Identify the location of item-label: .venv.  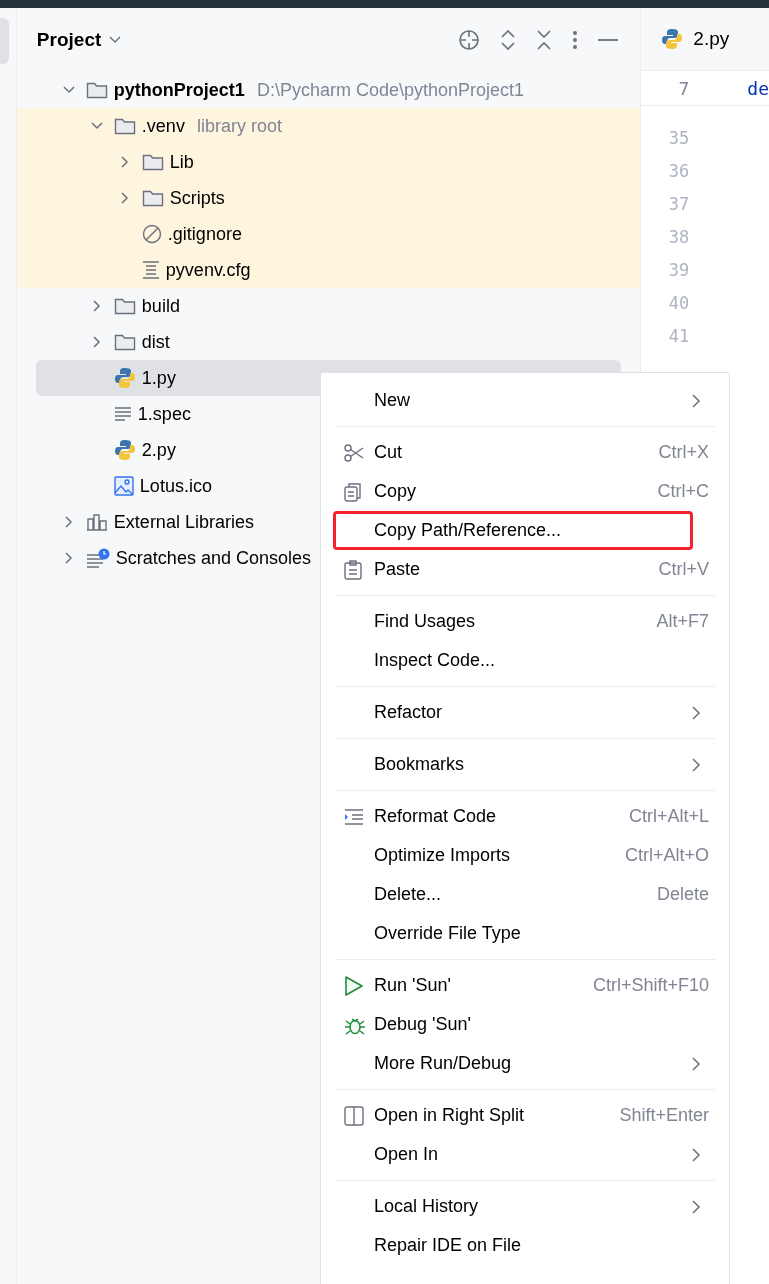
(163, 126).